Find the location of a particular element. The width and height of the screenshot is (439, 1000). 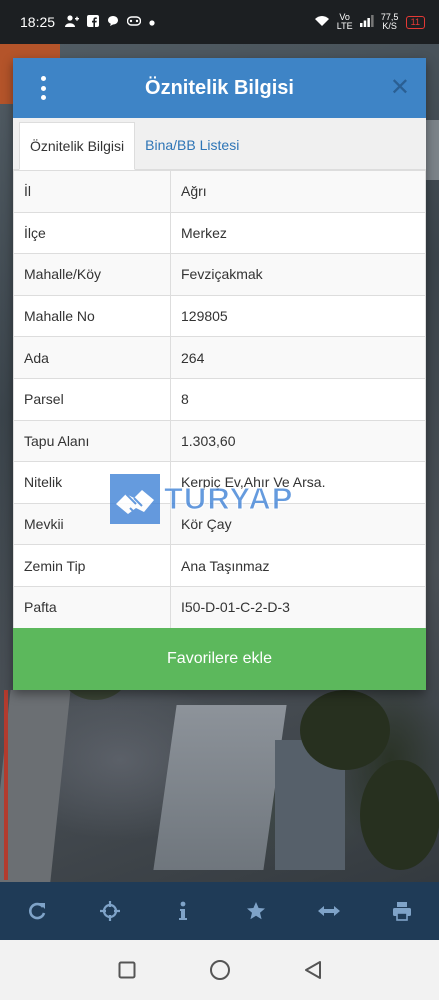

table-row: Parsel 8 is located at coordinates (219, 399).